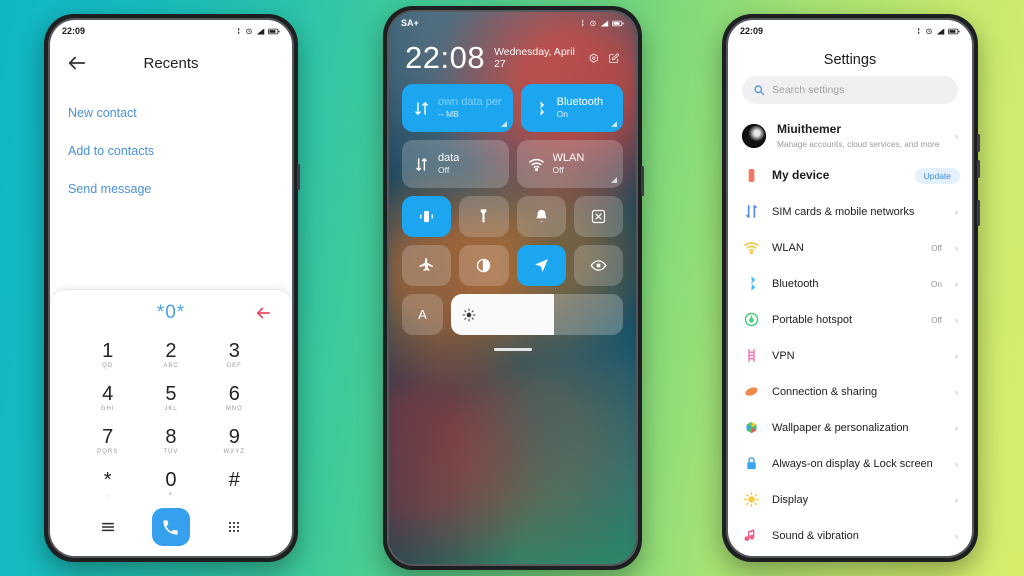 The width and height of the screenshot is (1024, 576). What do you see at coordinates (850, 428) in the screenshot?
I see `settings-row-wallpaper: Wallpaper & personalization ›` at bounding box center [850, 428].